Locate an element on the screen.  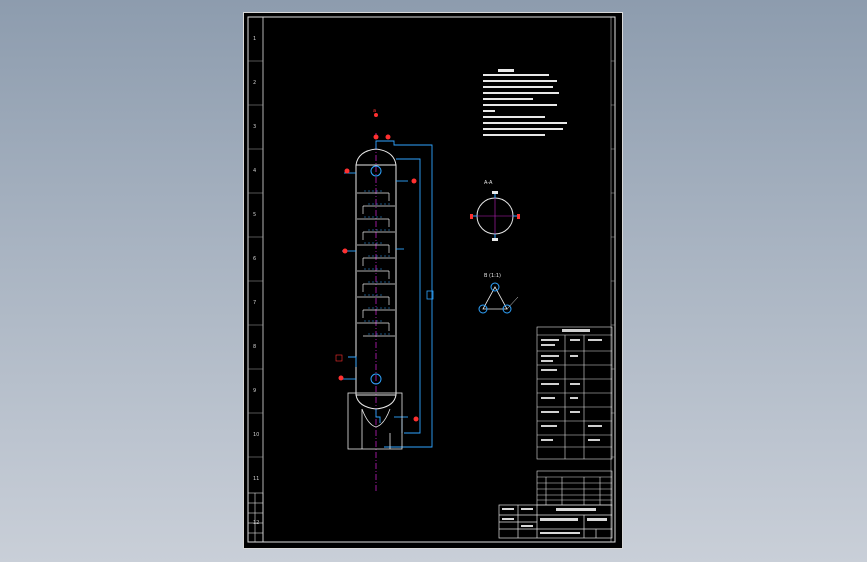
orientation-label: B (1:1) is located at coordinates (492, 276).